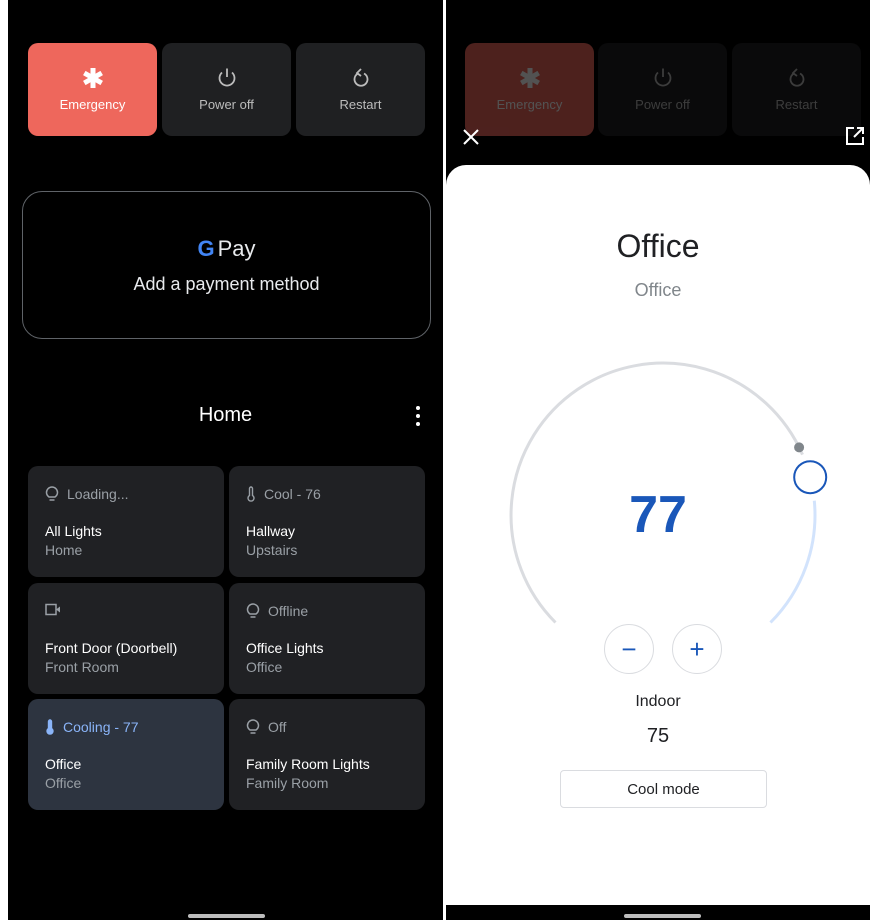 The width and height of the screenshot is (870, 920). I want to click on plus-icon: +, so click(697, 648).